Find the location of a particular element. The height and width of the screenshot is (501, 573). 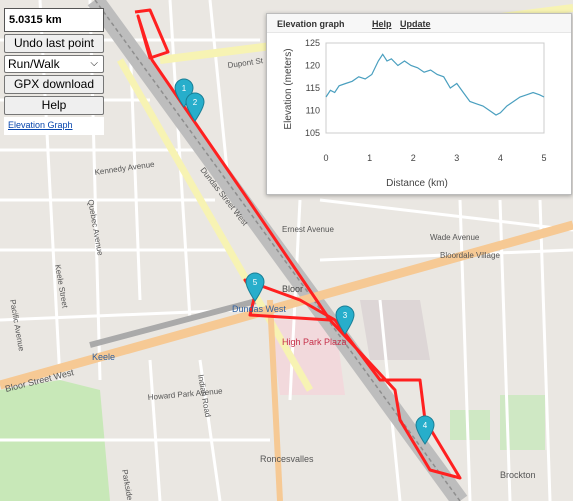

y-tick-label: 120 is located at coordinates (312, 66).